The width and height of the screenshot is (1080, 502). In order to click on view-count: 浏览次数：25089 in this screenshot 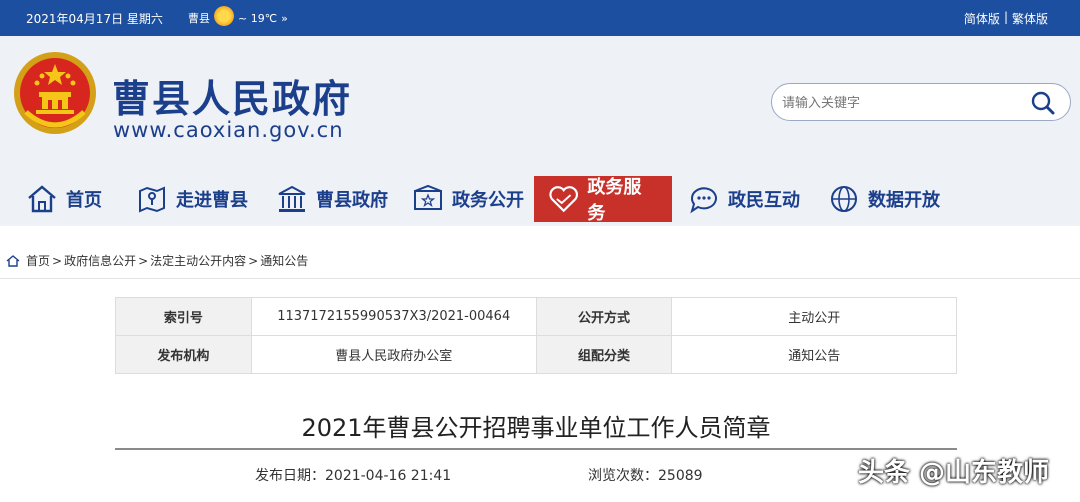, I will do `click(645, 475)`.